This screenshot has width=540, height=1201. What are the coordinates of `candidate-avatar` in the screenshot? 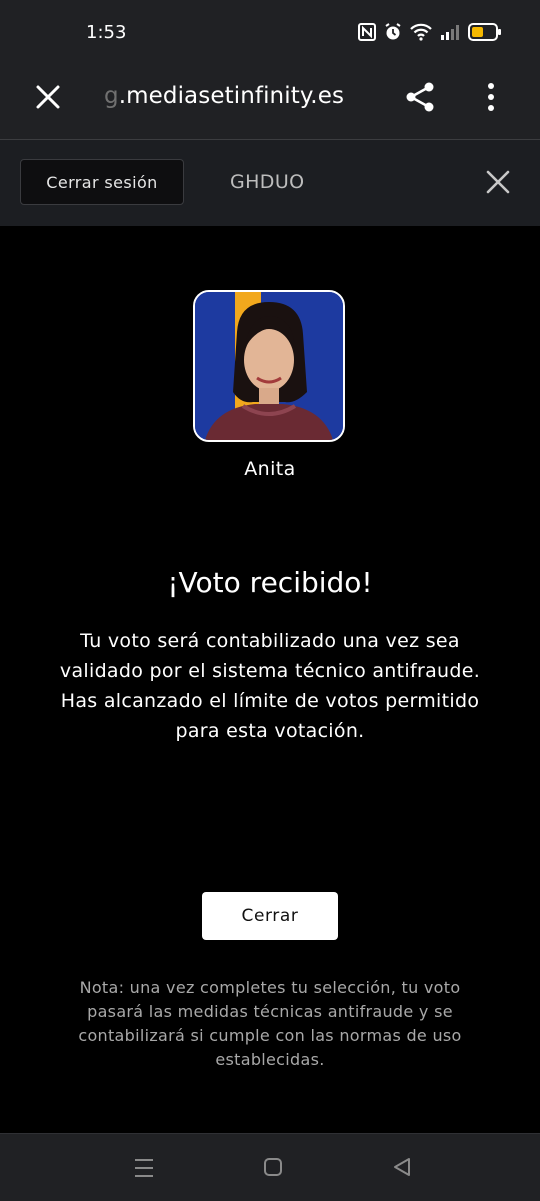 It's located at (269, 366).